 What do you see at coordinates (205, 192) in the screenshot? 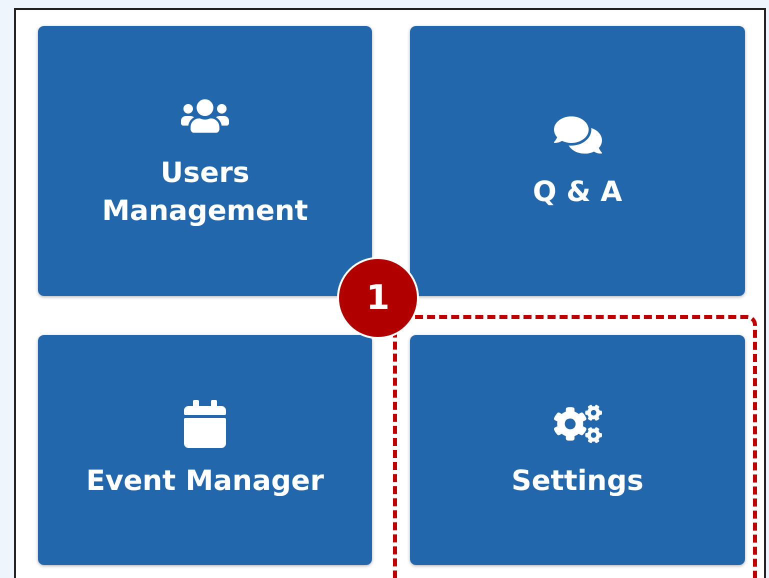
I see `tile-label: Users Management` at bounding box center [205, 192].